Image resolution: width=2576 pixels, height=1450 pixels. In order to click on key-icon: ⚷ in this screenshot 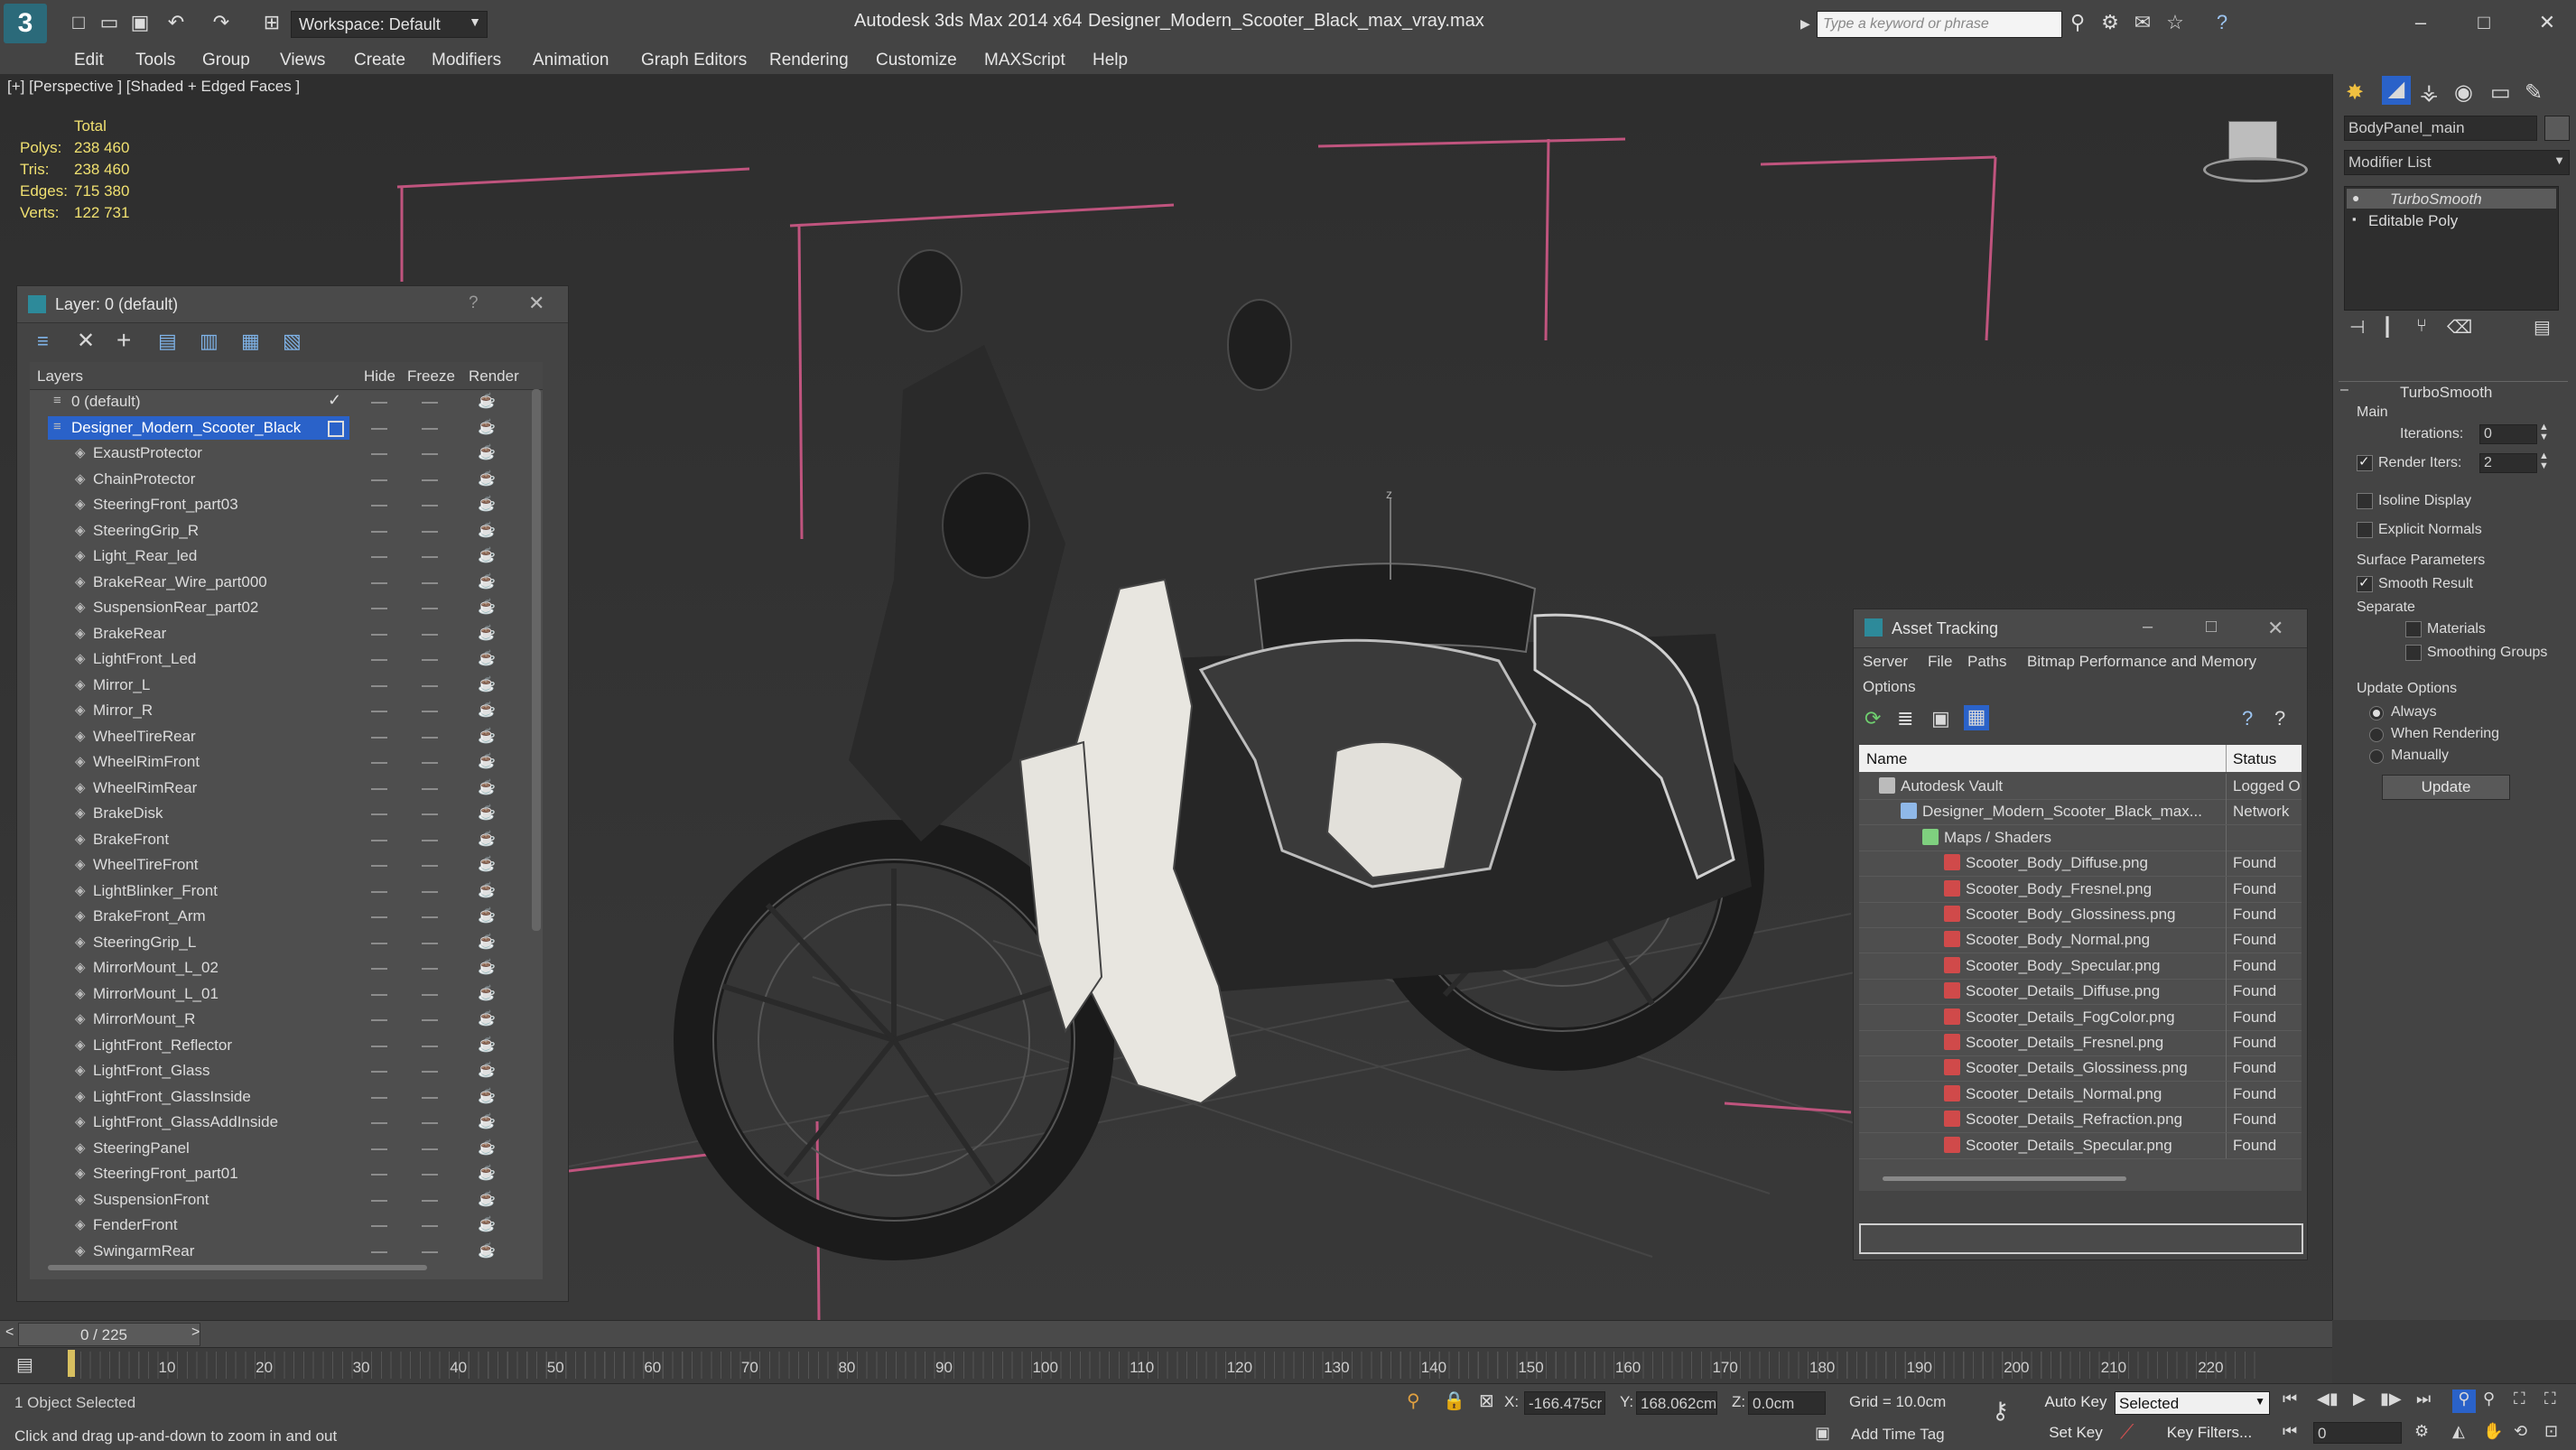, I will do `click(2000, 1411)`.